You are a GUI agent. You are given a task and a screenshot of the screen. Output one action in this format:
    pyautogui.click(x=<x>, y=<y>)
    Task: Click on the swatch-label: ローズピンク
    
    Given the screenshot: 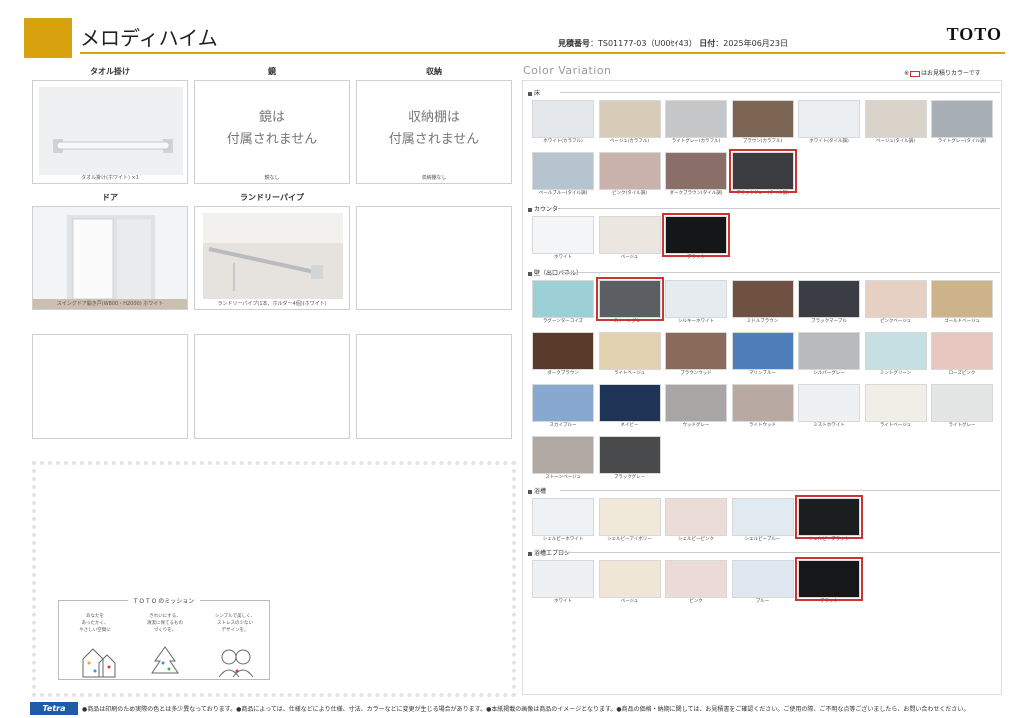 What is the action you would take?
    pyautogui.click(x=962, y=373)
    